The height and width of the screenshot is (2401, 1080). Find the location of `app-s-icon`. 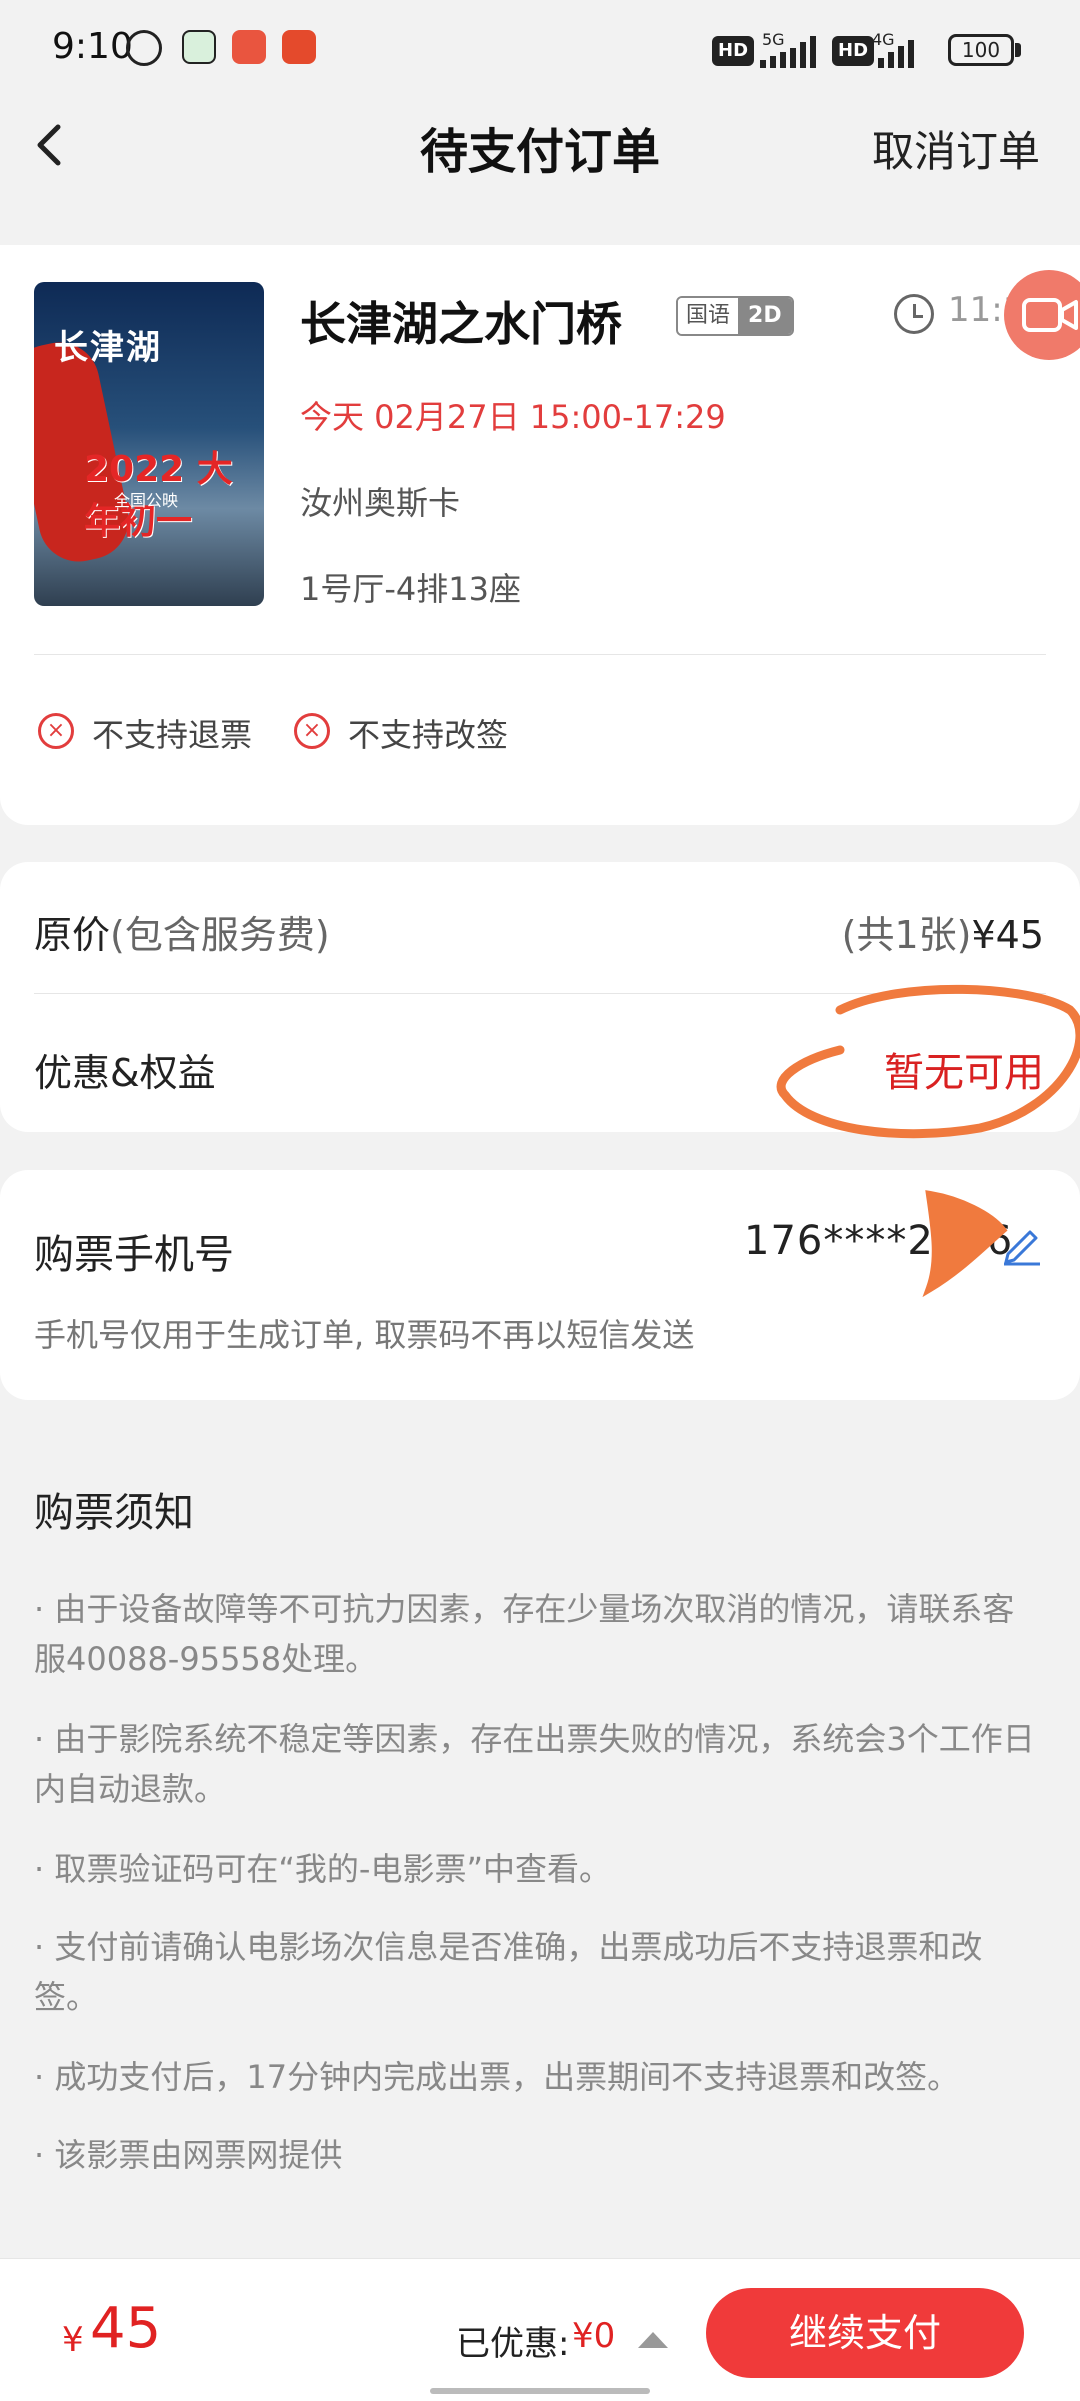

app-s-icon is located at coordinates (299, 47).